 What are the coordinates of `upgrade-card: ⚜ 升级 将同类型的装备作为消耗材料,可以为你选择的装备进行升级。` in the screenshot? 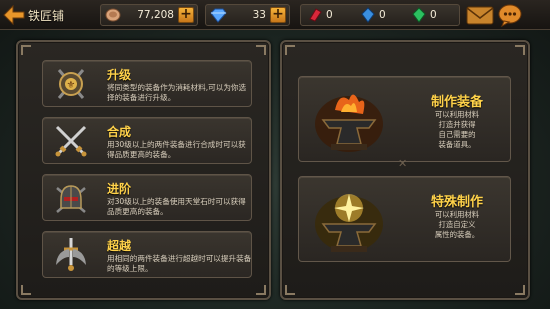 It's located at (147, 83).